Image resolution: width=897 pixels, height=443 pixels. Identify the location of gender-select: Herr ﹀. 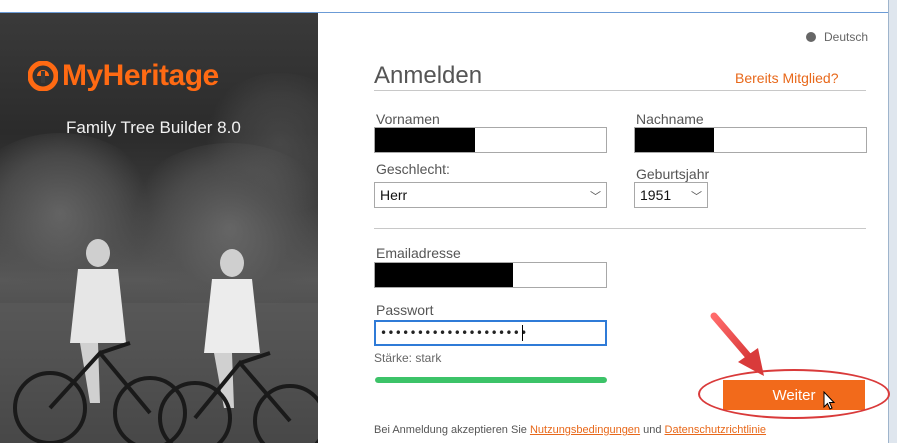
(490, 195).